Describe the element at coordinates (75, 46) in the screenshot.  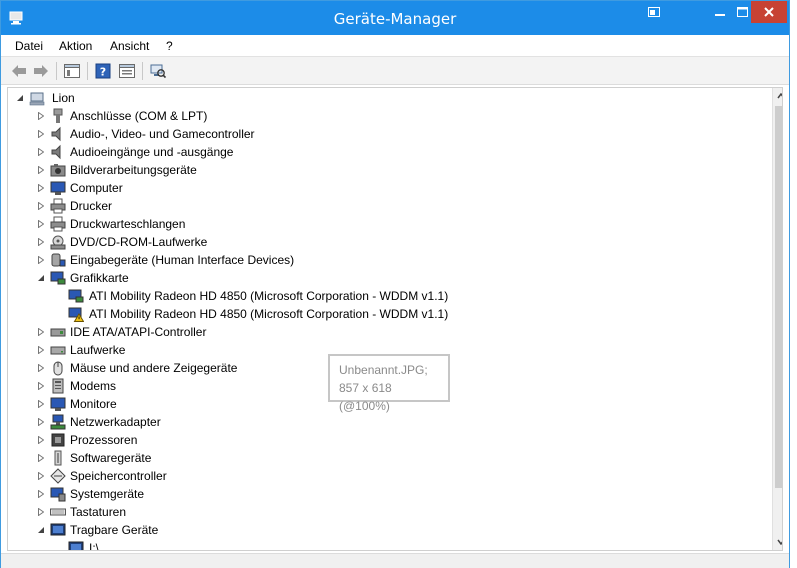
I see `menu-aktion: Aktion` at that location.